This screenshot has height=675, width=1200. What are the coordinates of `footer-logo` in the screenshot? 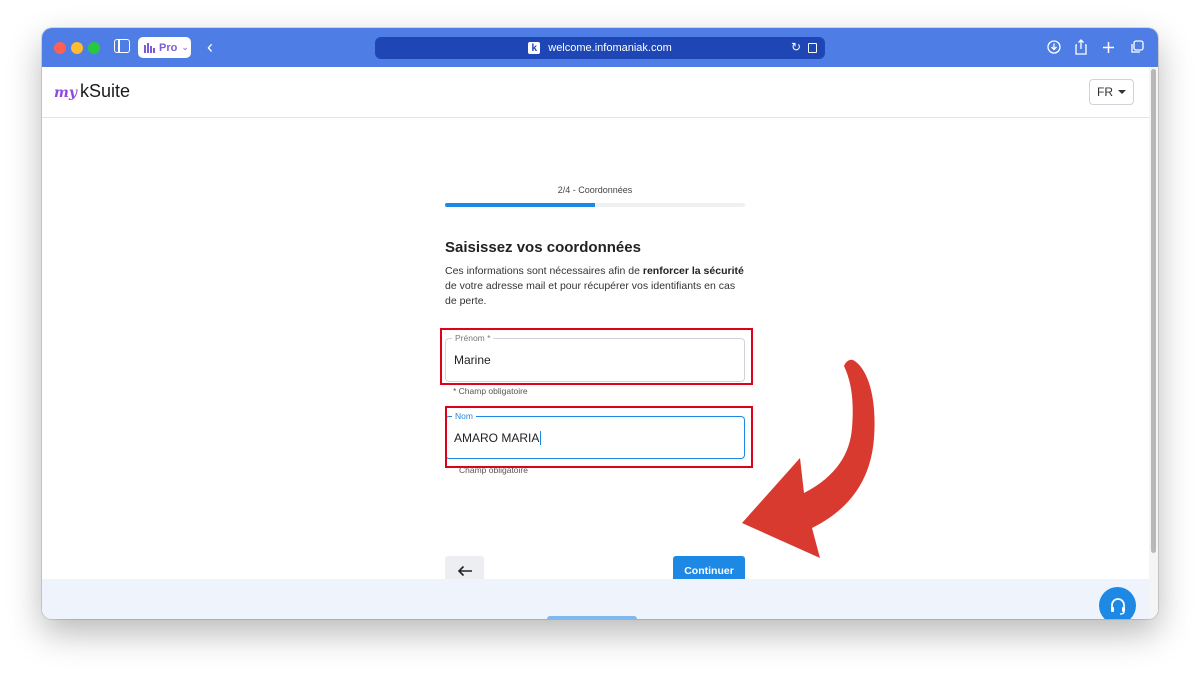 It's located at (592, 617).